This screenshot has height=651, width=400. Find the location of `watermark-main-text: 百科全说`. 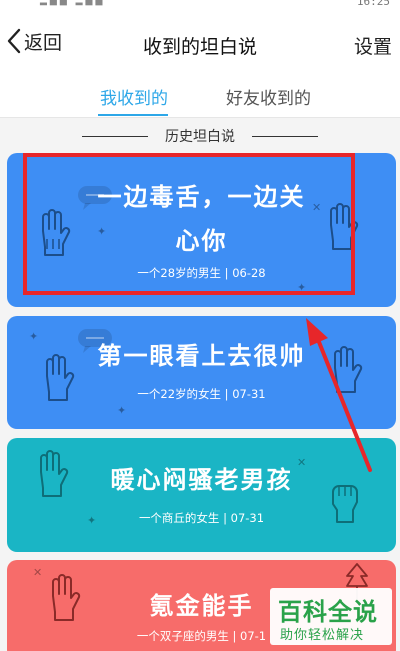

watermark-main-text: 百科全说 is located at coordinates (328, 612).